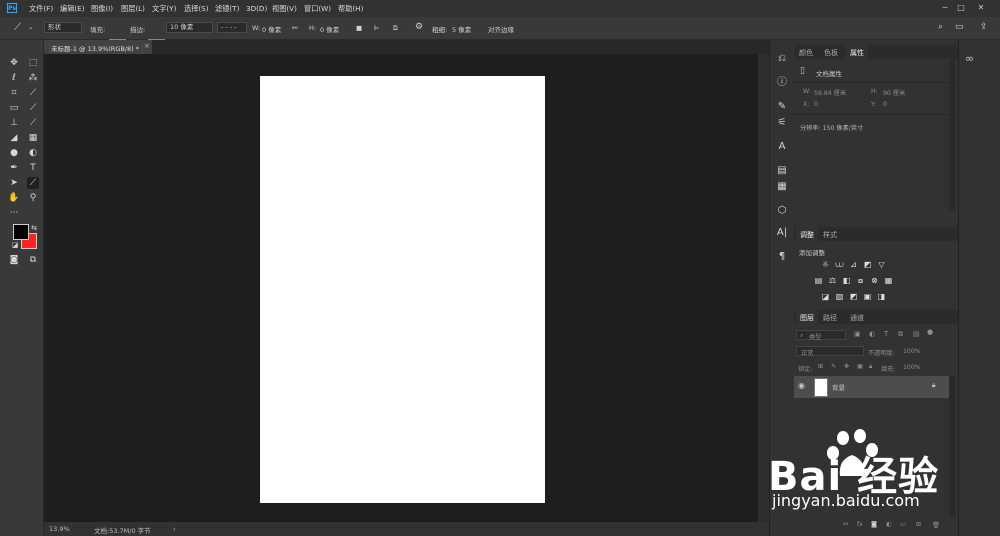 The width and height of the screenshot is (1000, 536). I want to click on selective-color-icon: ◨, so click(881, 296).